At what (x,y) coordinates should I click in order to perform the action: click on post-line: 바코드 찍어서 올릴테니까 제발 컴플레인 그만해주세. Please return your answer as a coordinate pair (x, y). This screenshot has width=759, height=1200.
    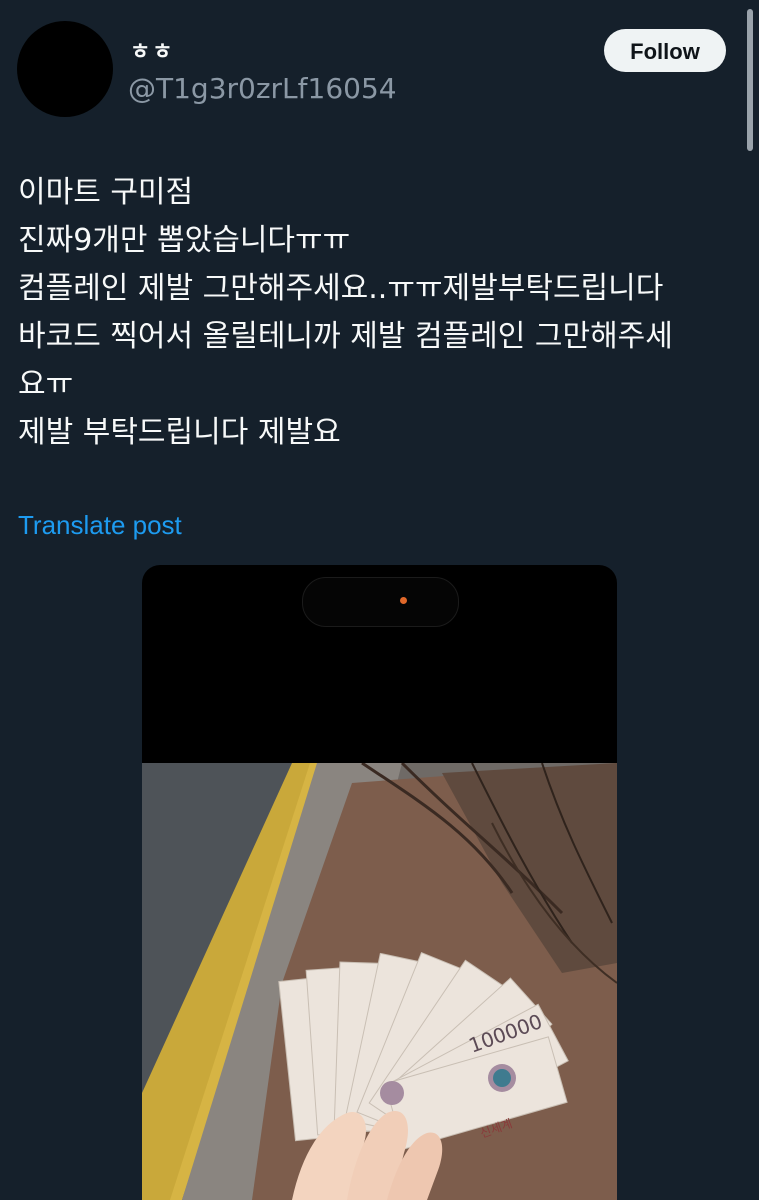
    Looking at the image, I should click on (345, 336).